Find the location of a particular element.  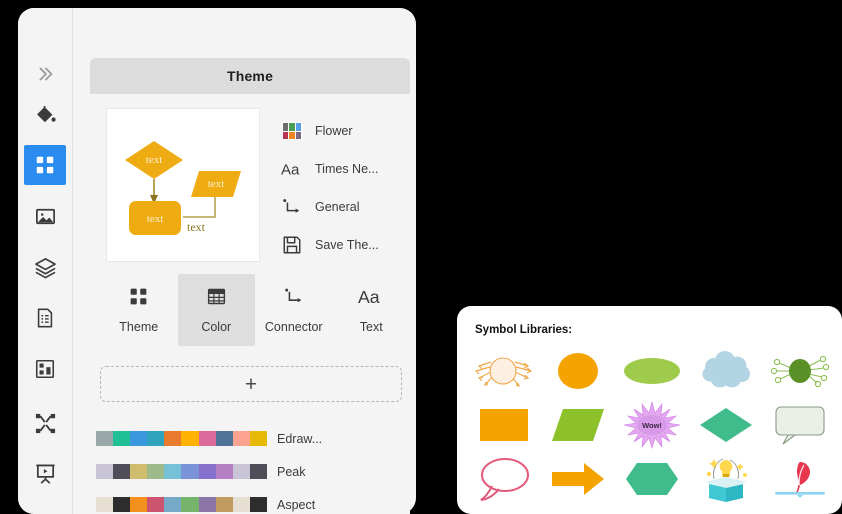

symbol-circle-with-arrows is located at coordinates (504, 371).